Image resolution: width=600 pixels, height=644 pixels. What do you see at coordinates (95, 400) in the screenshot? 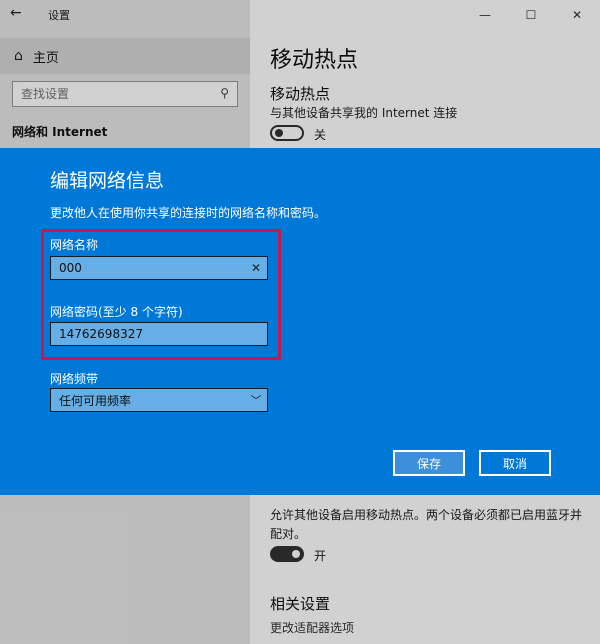
I see `network-band-value: 任何可用频率` at bounding box center [95, 400].